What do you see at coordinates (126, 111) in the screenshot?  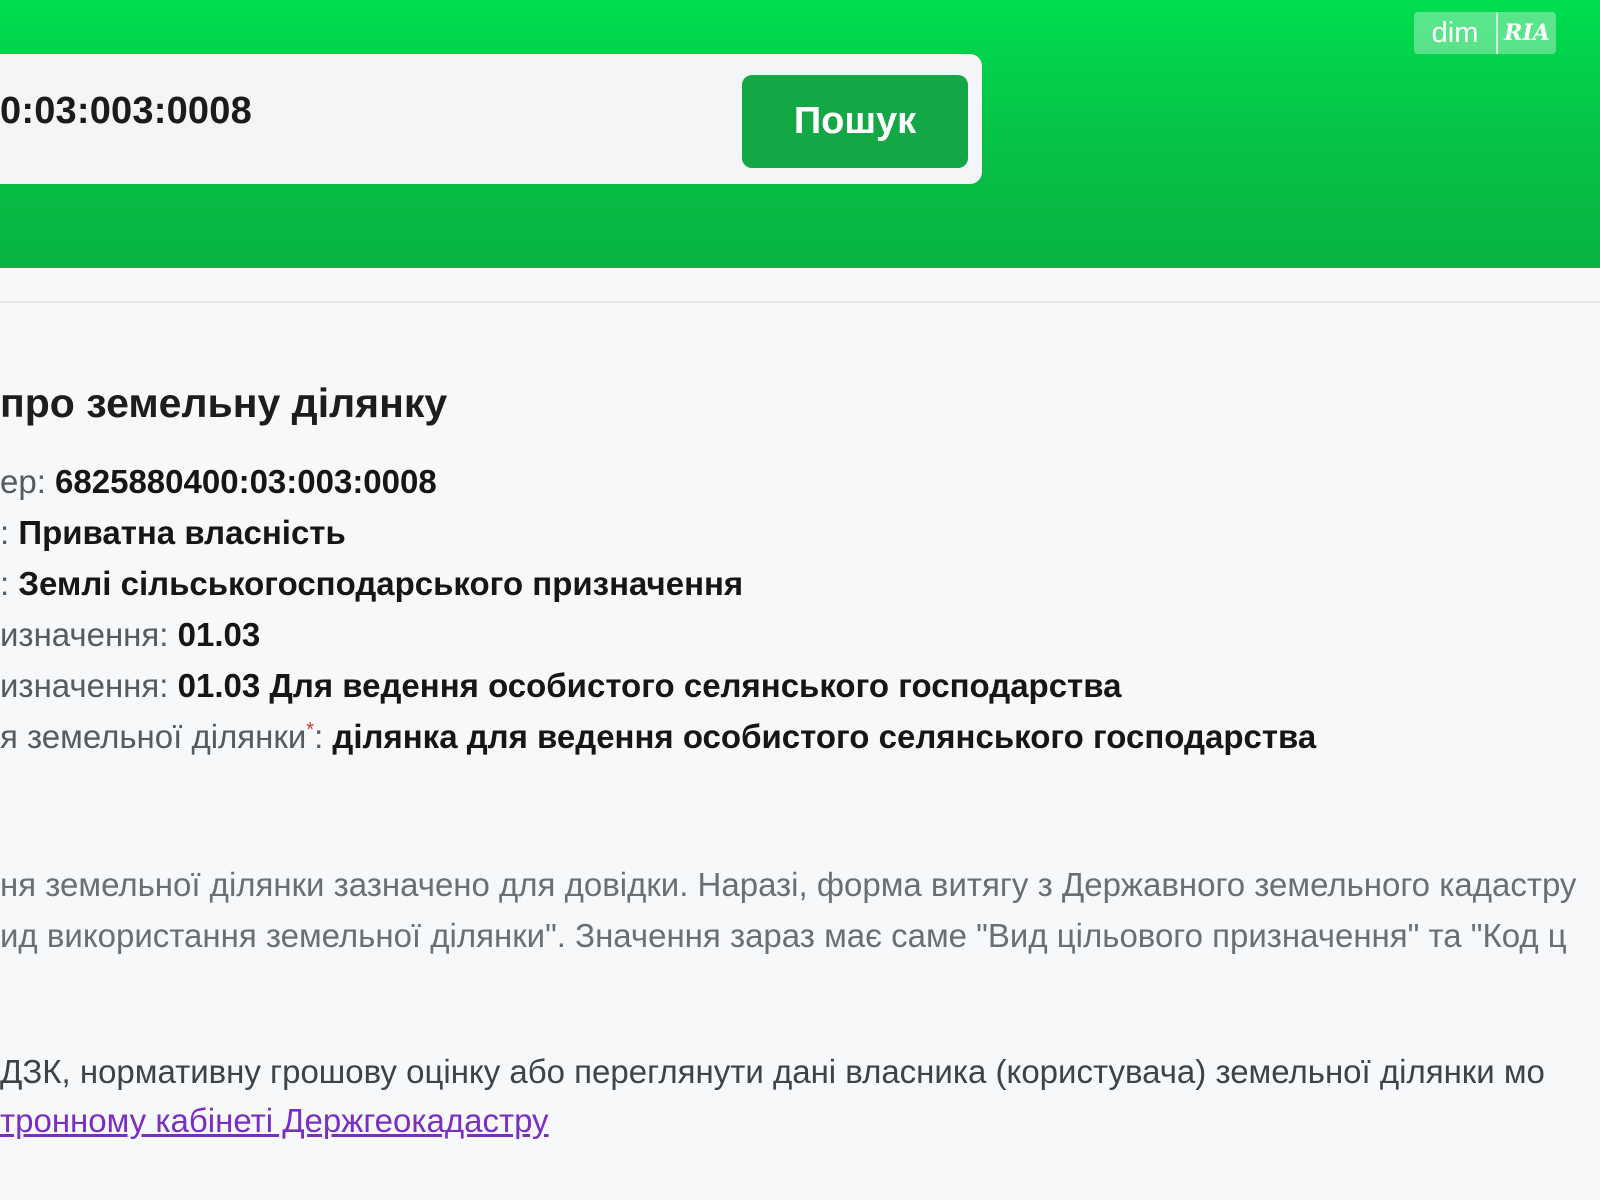 I see `search-input-value: 0:03:003:0008` at bounding box center [126, 111].